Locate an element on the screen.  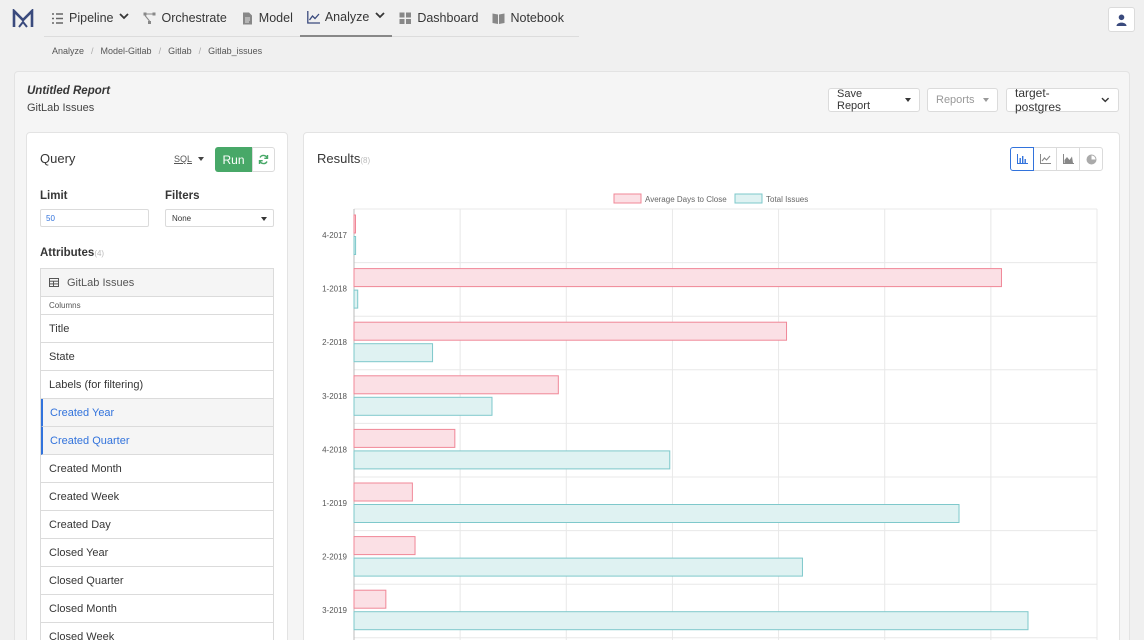
list-icon is located at coordinates (57, 18).